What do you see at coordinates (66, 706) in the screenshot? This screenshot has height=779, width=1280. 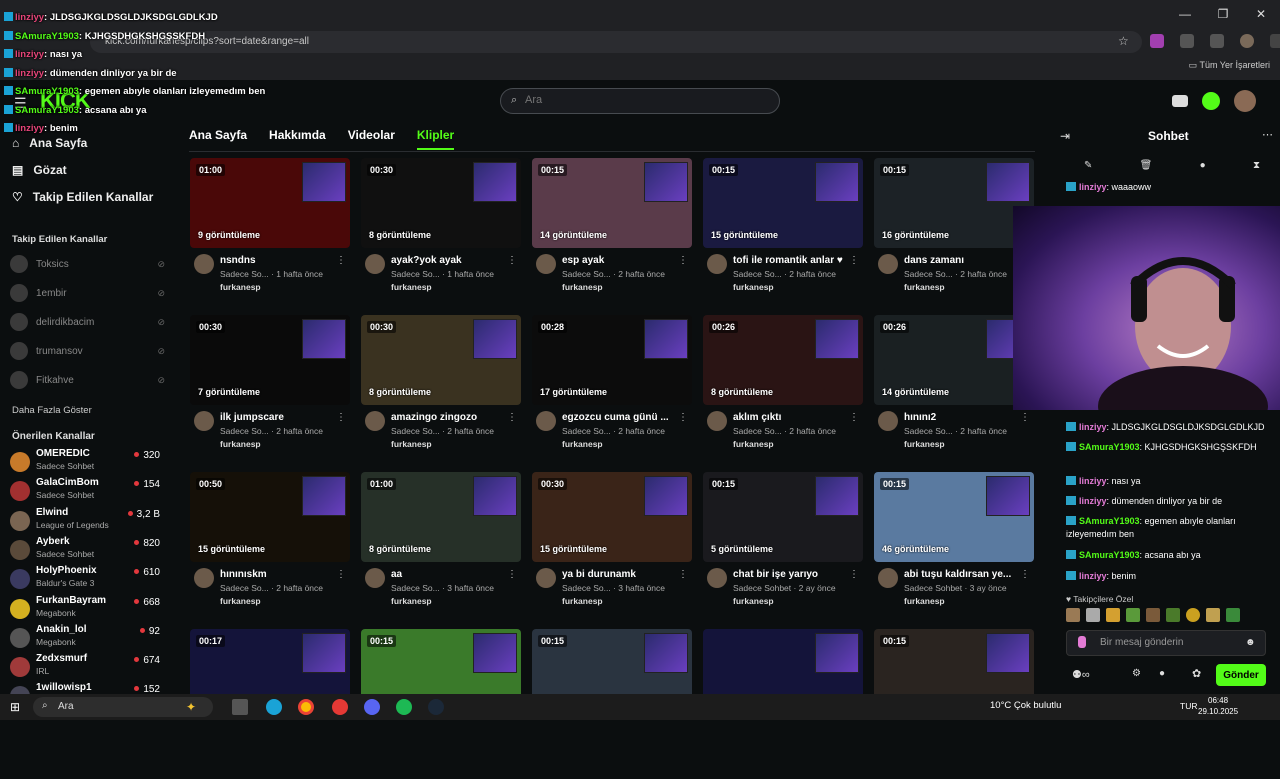 I see `taskbar-search-text: Ara` at bounding box center [66, 706].